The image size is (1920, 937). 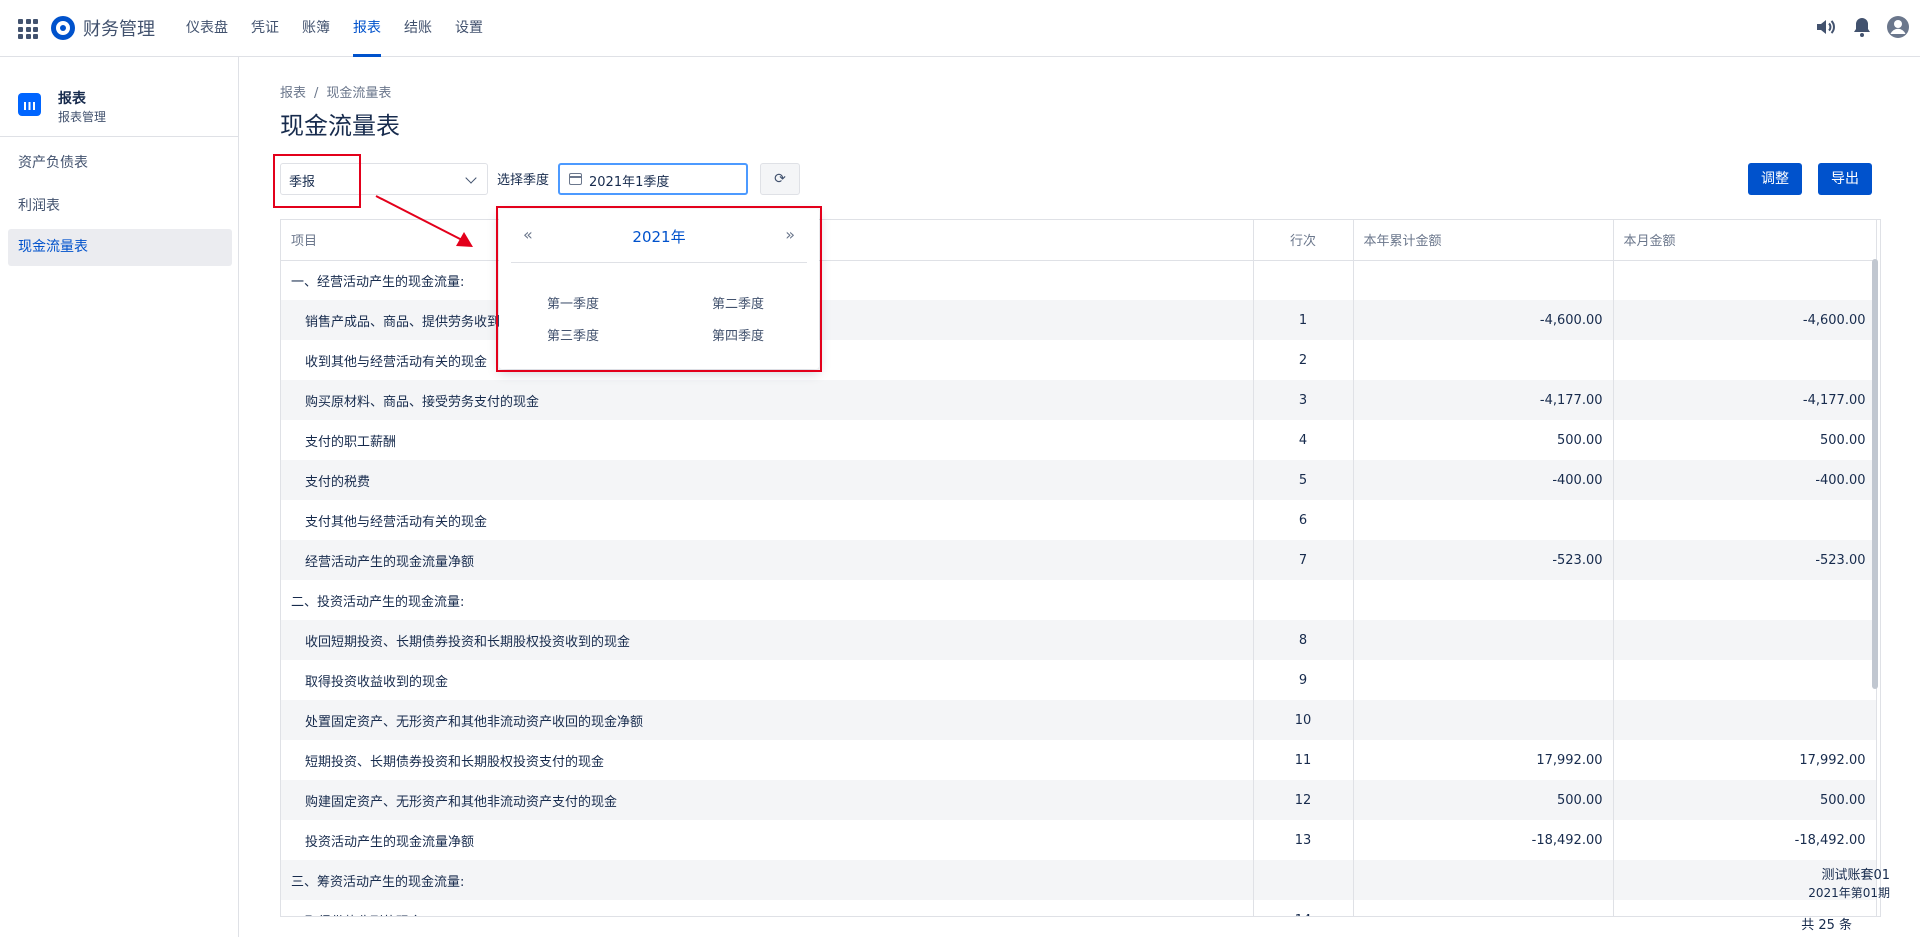 What do you see at coordinates (1483, 400) in the screenshot?
I see `cell-ytd-amount: -4,177.00` at bounding box center [1483, 400].